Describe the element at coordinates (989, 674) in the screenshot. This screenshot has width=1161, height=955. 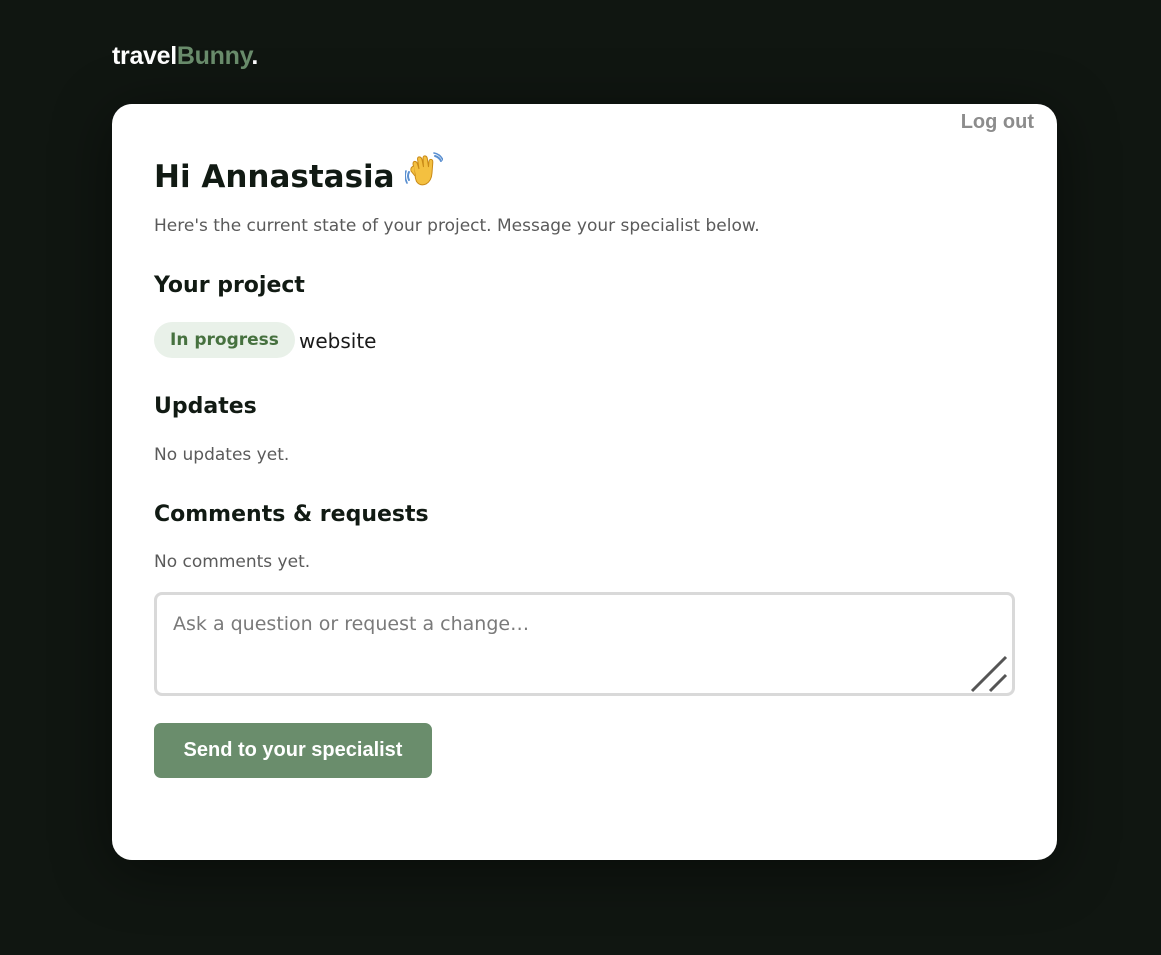
I see `resize-handle-icon` at that location.